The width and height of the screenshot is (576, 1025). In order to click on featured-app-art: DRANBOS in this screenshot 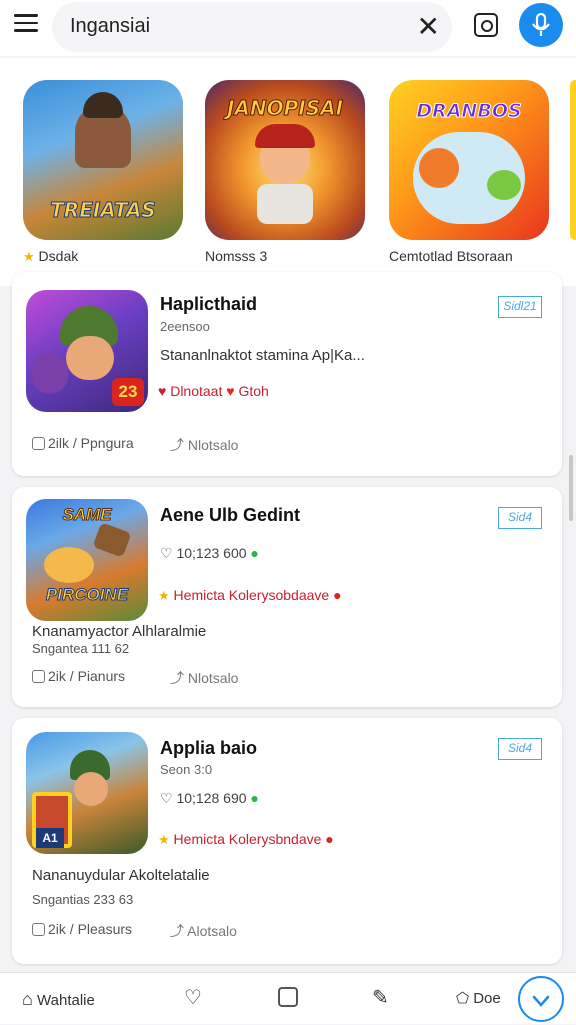, I will do `click(469, 160)`.